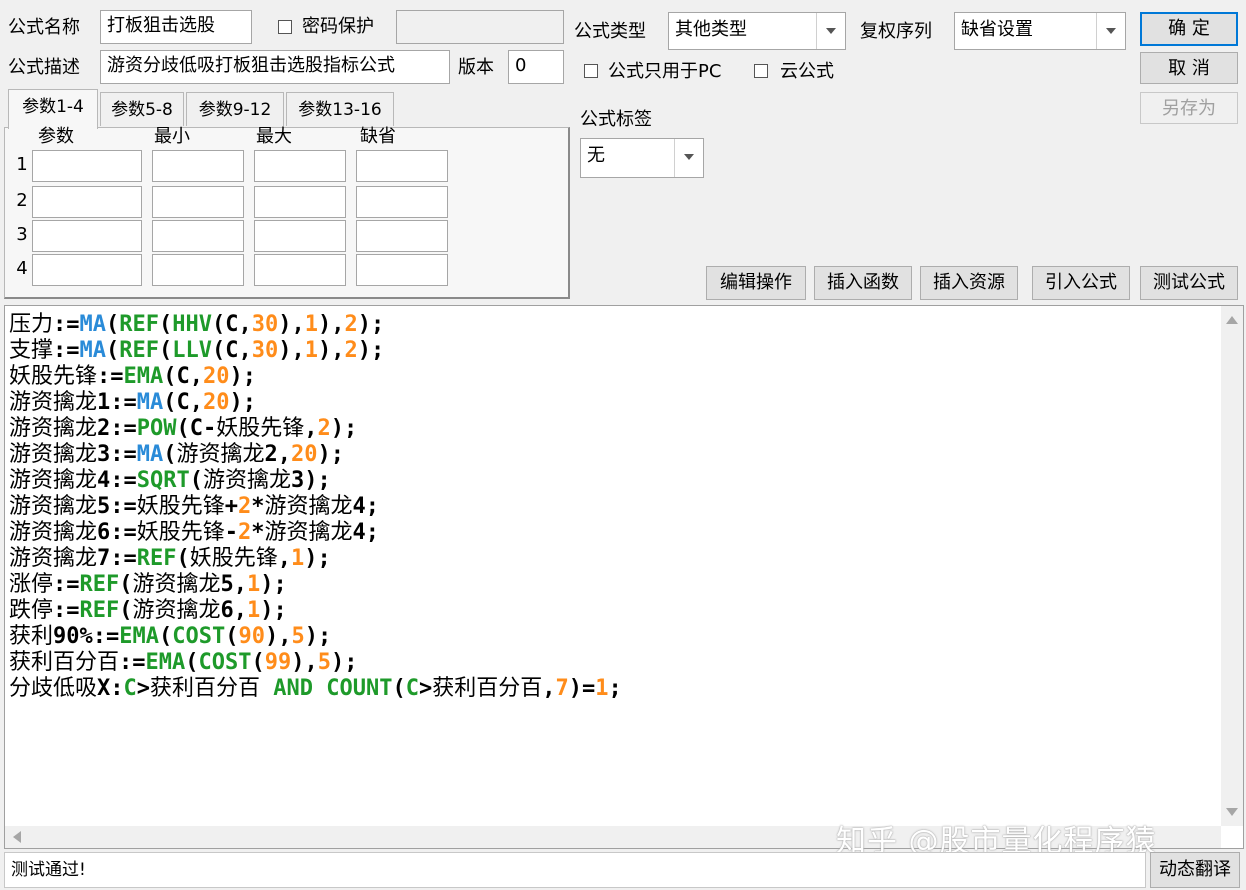 This screenshot has height=890, width=1246. I want to click on rights-value: 缺省设置, so click(997, 29).